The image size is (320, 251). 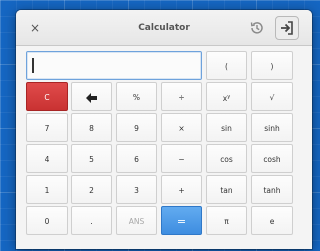 I want to click on divide-button: ÷, so click(x=181, y=96).